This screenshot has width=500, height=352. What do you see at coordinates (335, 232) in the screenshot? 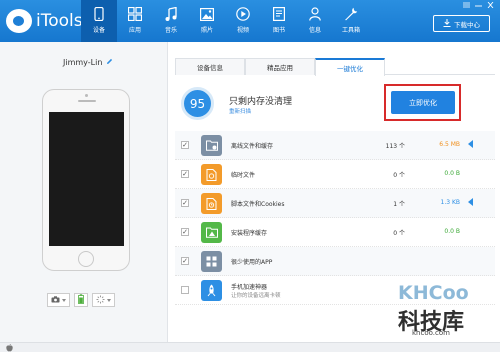
I see `list-item: ✓ 安装程序缓存 0 个 0.0 B` at bounding box center [335, 232].